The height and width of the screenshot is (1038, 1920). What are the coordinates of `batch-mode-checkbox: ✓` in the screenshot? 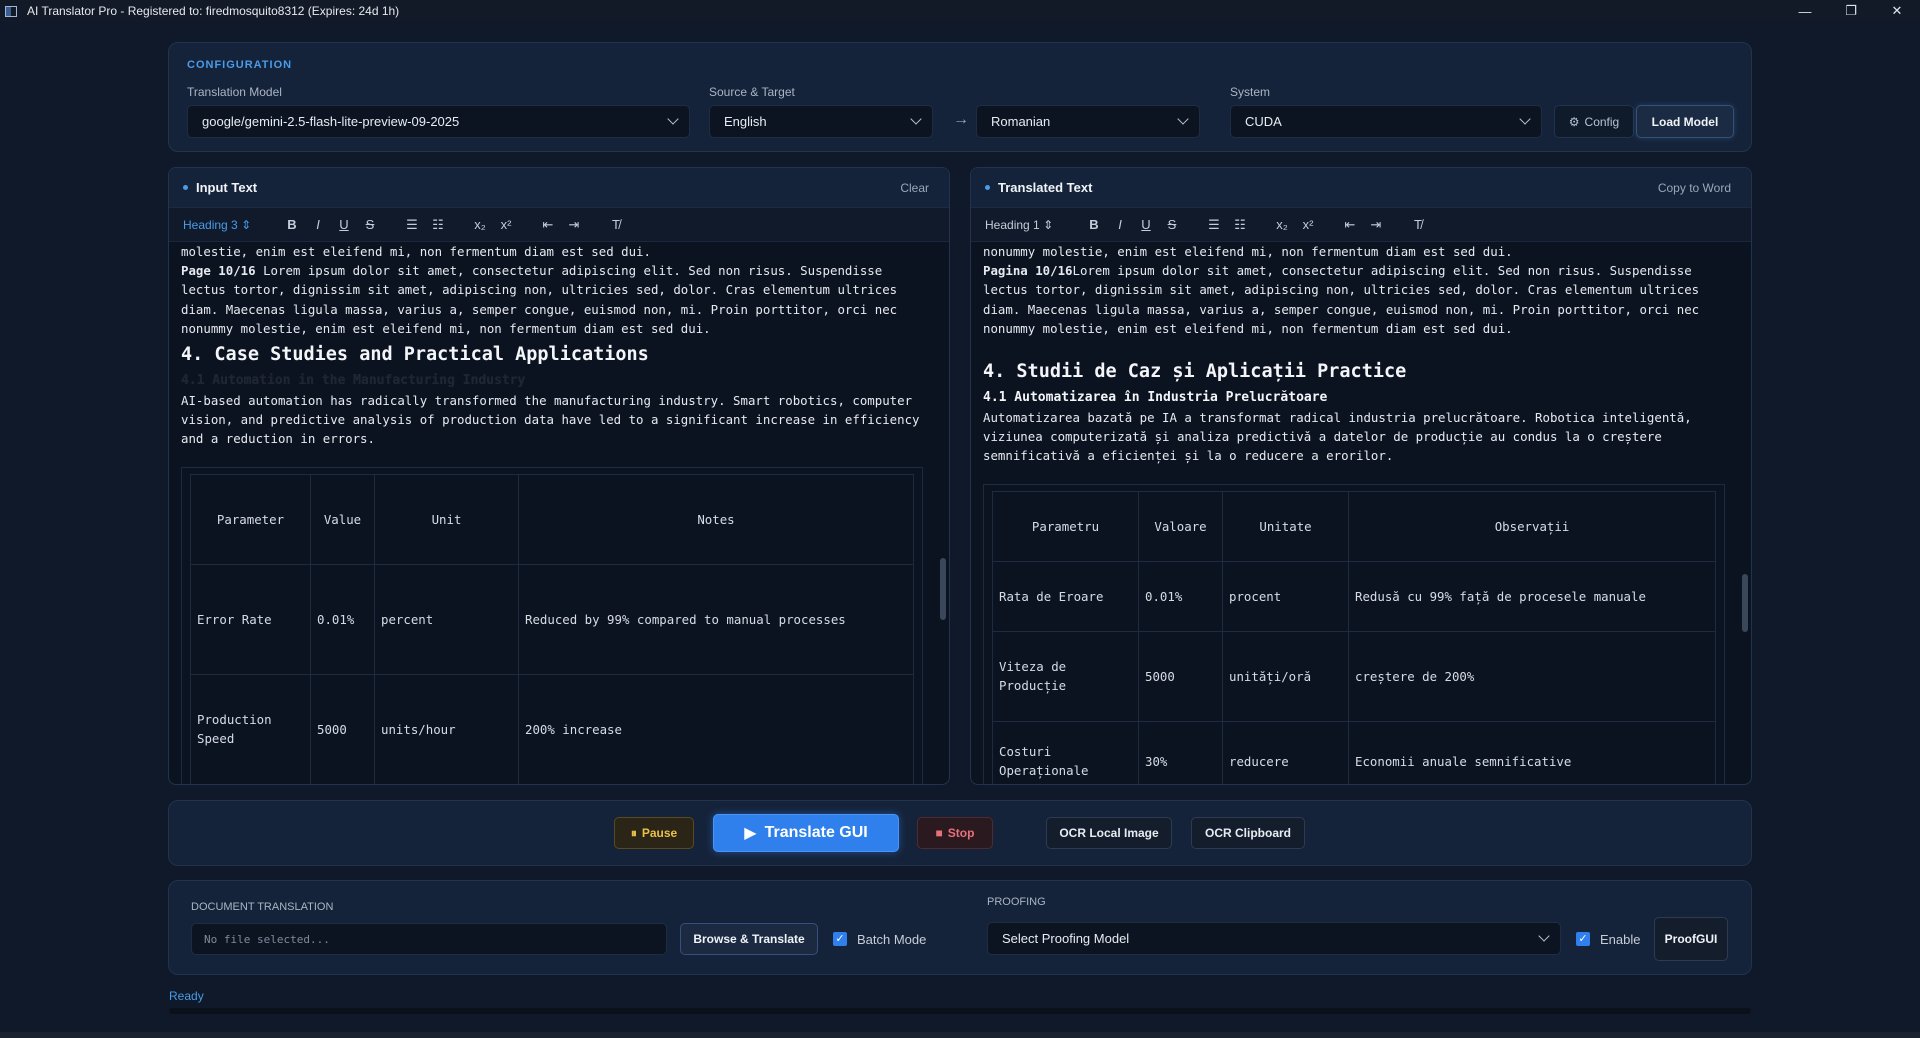 It's located at (840, 939).